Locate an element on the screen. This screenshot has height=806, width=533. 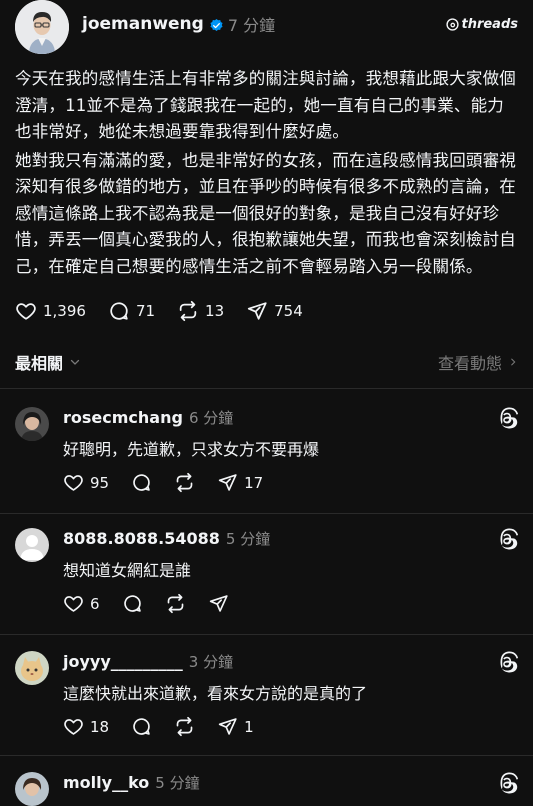
post-actions: 1,396 71 13 754 is located at coordinates (266, 311).